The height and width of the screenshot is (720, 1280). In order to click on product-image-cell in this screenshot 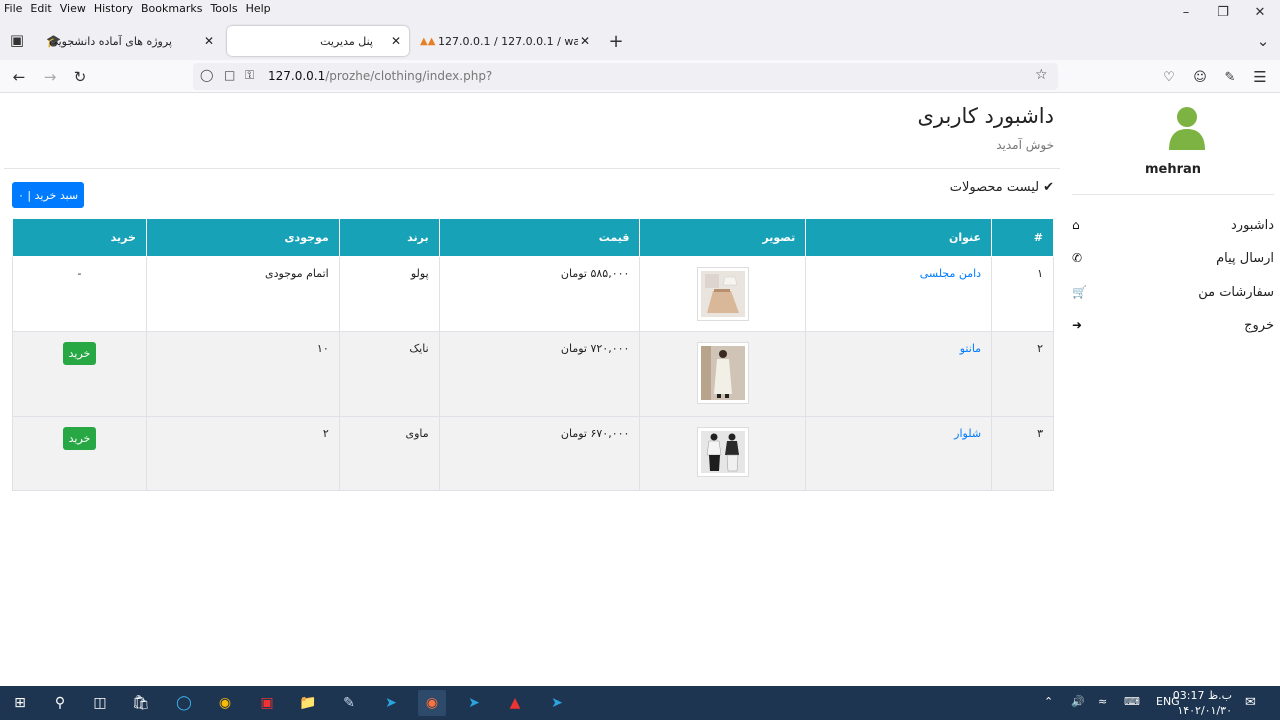, I will do `click(723, 453)`.